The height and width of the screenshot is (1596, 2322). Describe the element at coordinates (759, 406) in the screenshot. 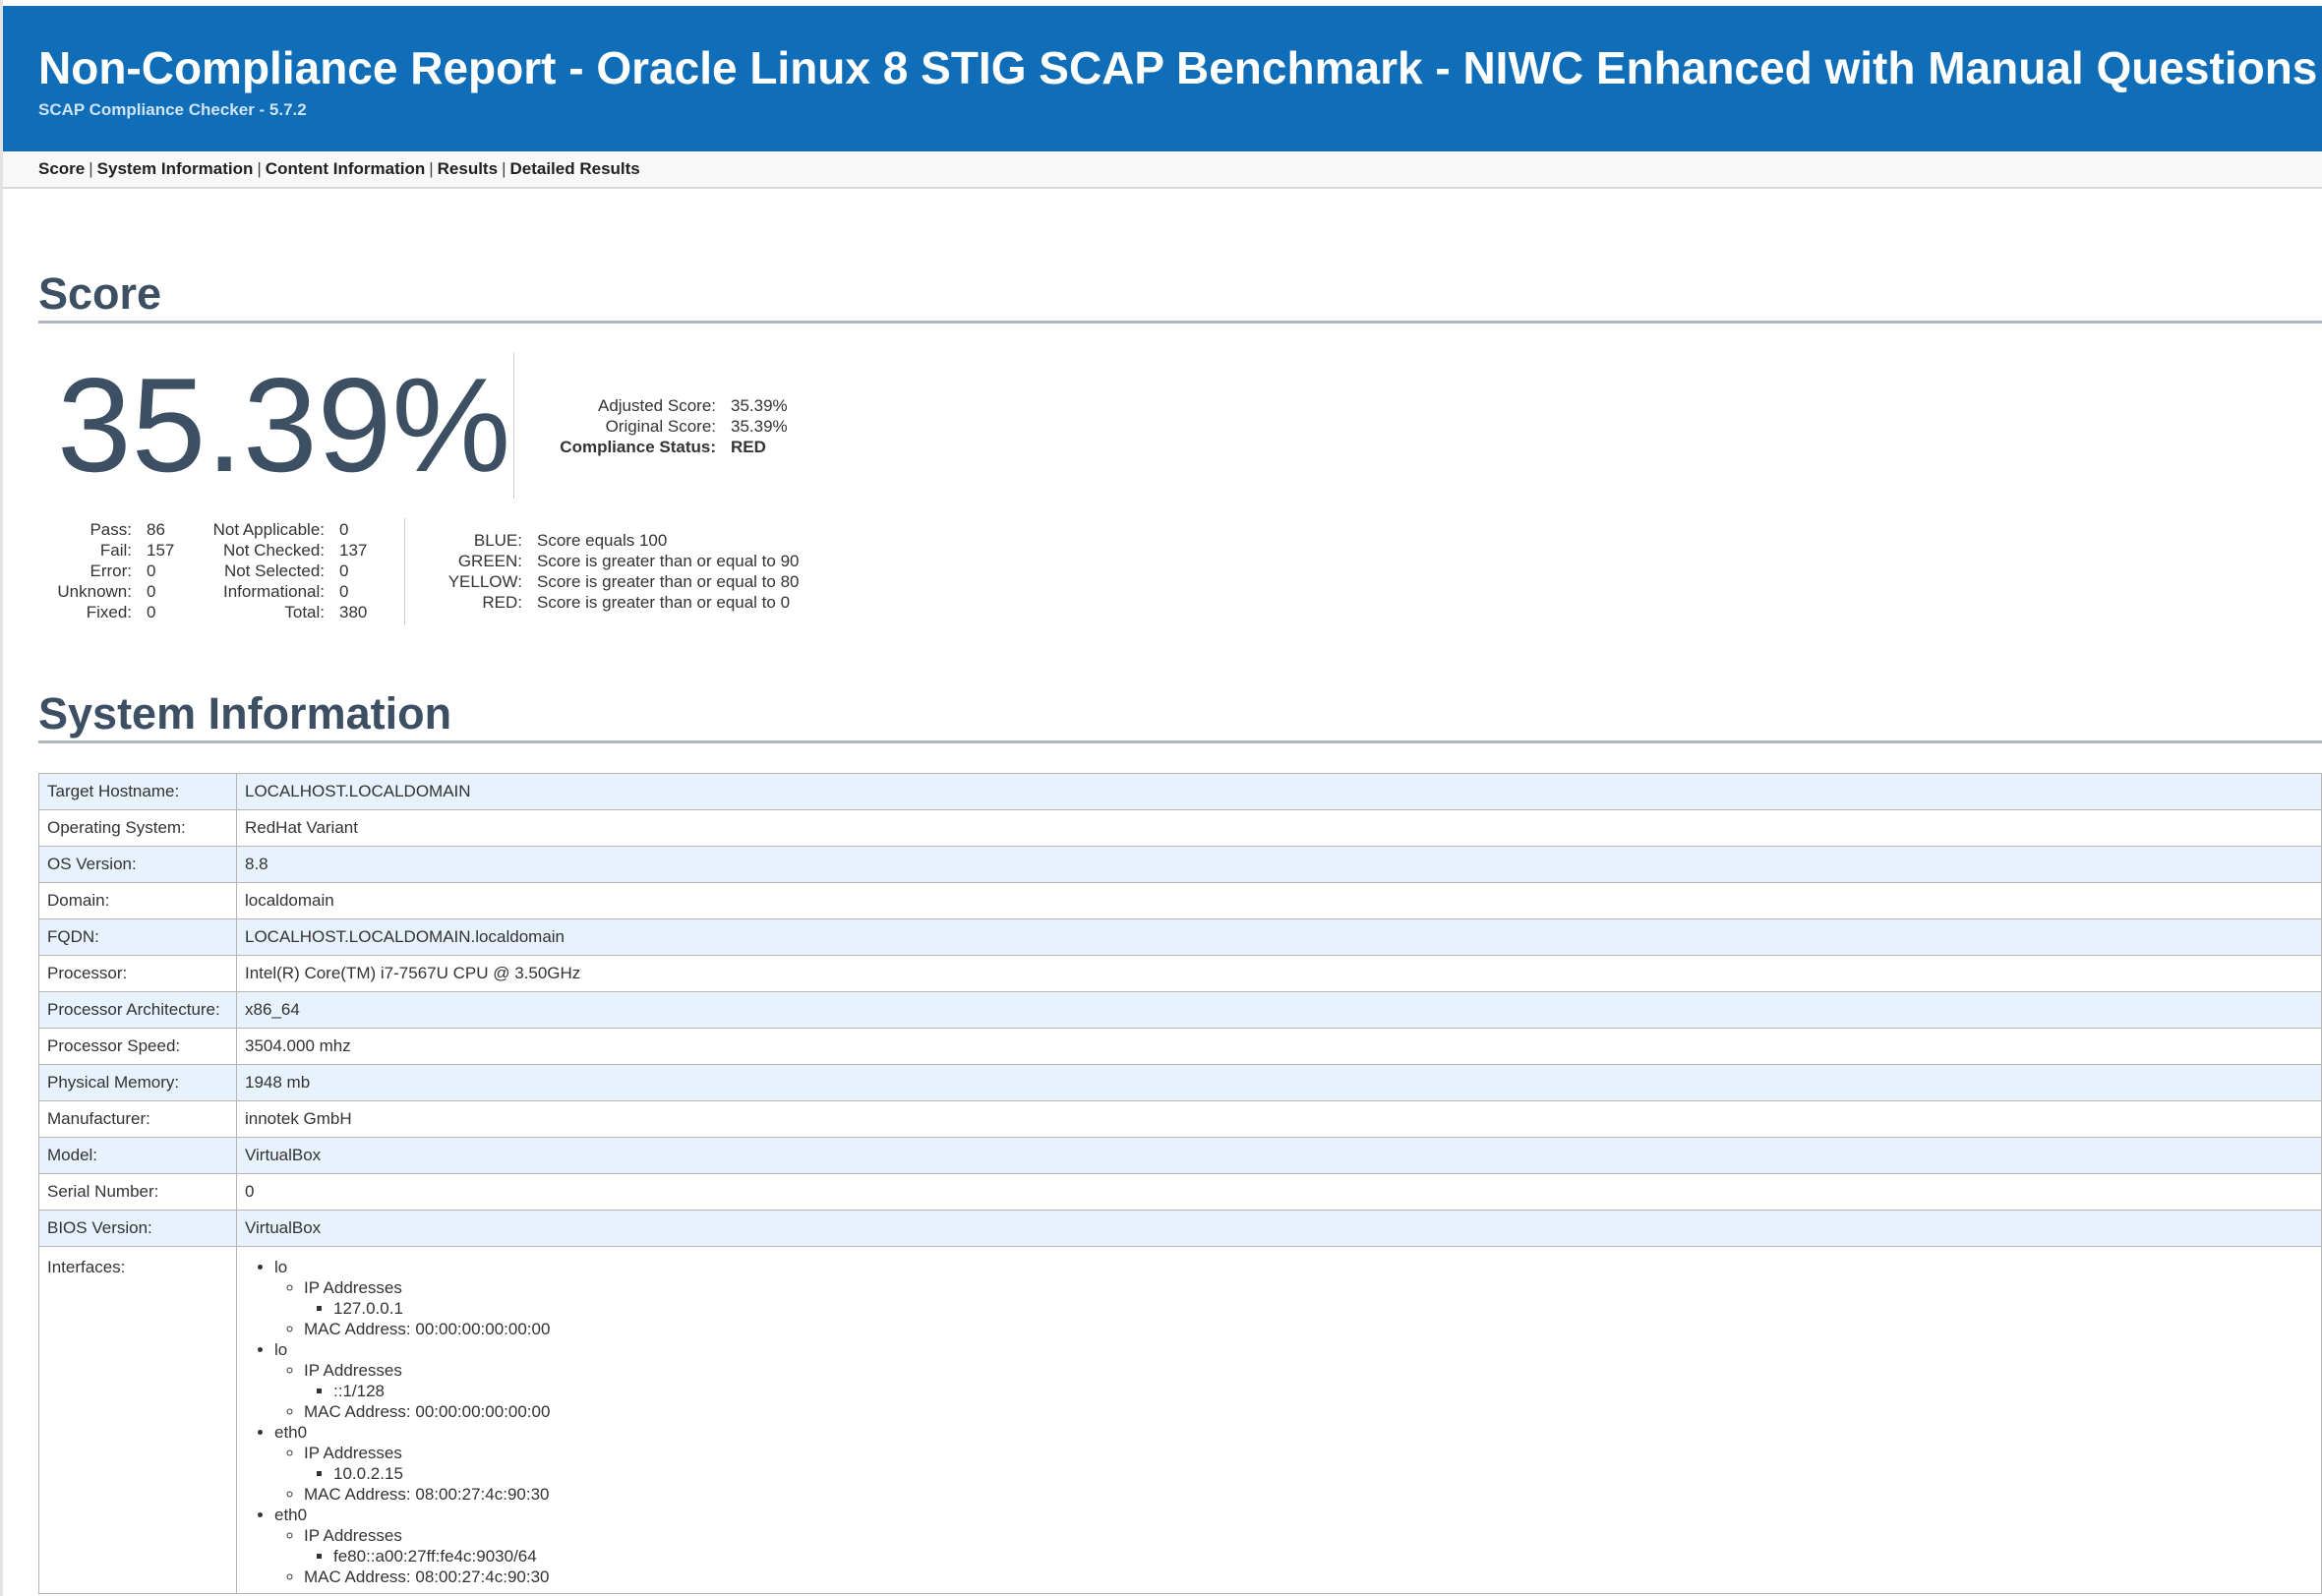

I see `adjusted-score-value: 35.39%` at that location.